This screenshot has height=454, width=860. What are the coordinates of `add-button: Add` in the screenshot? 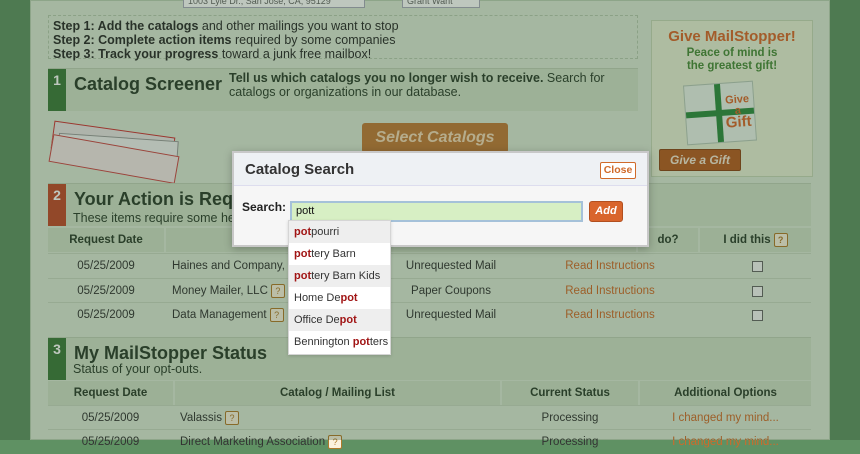 It's located at (606, 211).